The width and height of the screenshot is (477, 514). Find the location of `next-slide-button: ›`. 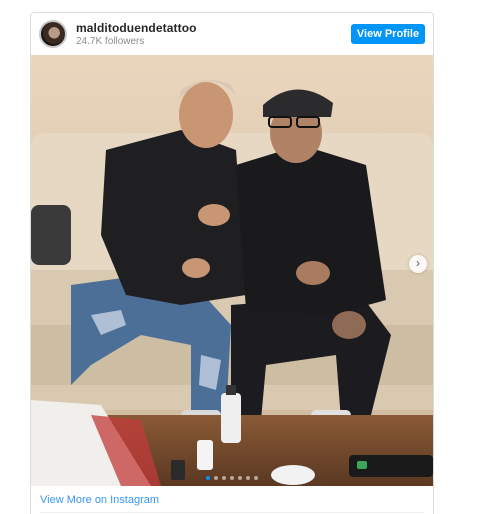

next-slide-button: › is located at coordinates (418, 264).